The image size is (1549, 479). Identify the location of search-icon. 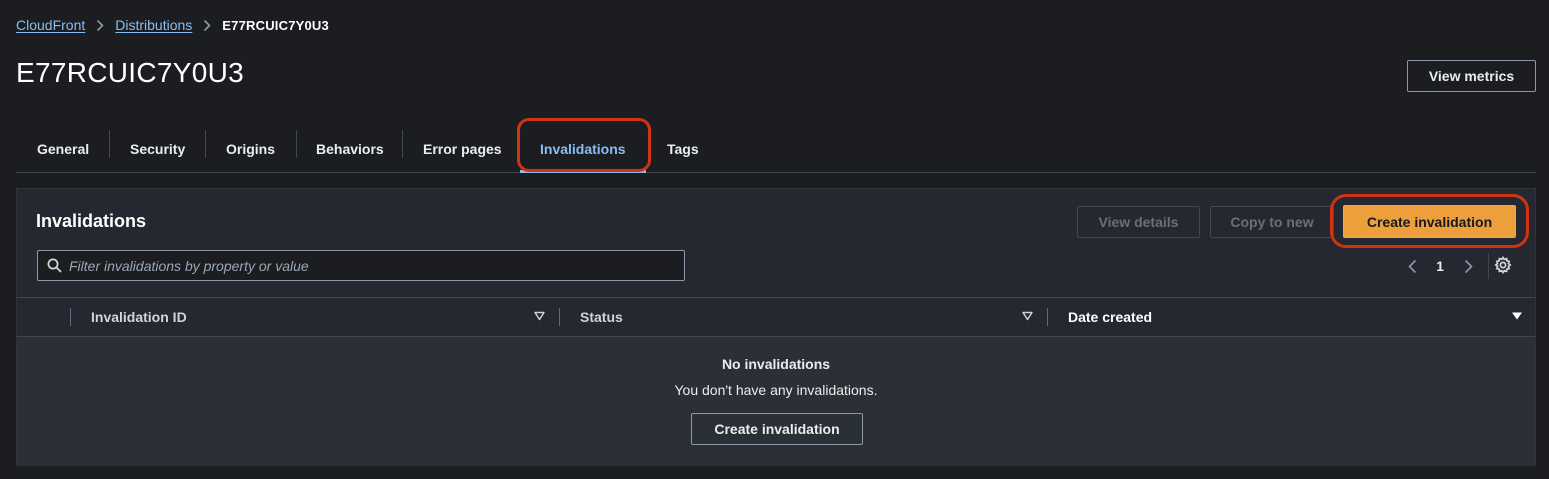
(54, 265).